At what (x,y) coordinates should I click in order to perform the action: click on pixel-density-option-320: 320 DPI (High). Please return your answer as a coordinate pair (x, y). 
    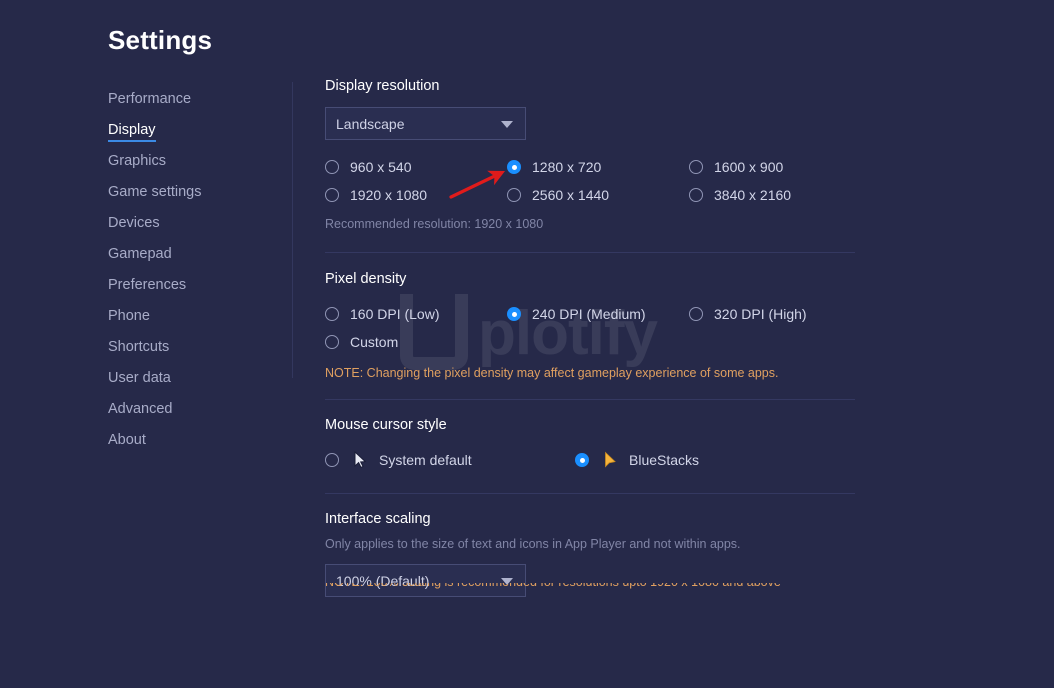
    Looking at the image, I should click on (772, 314).